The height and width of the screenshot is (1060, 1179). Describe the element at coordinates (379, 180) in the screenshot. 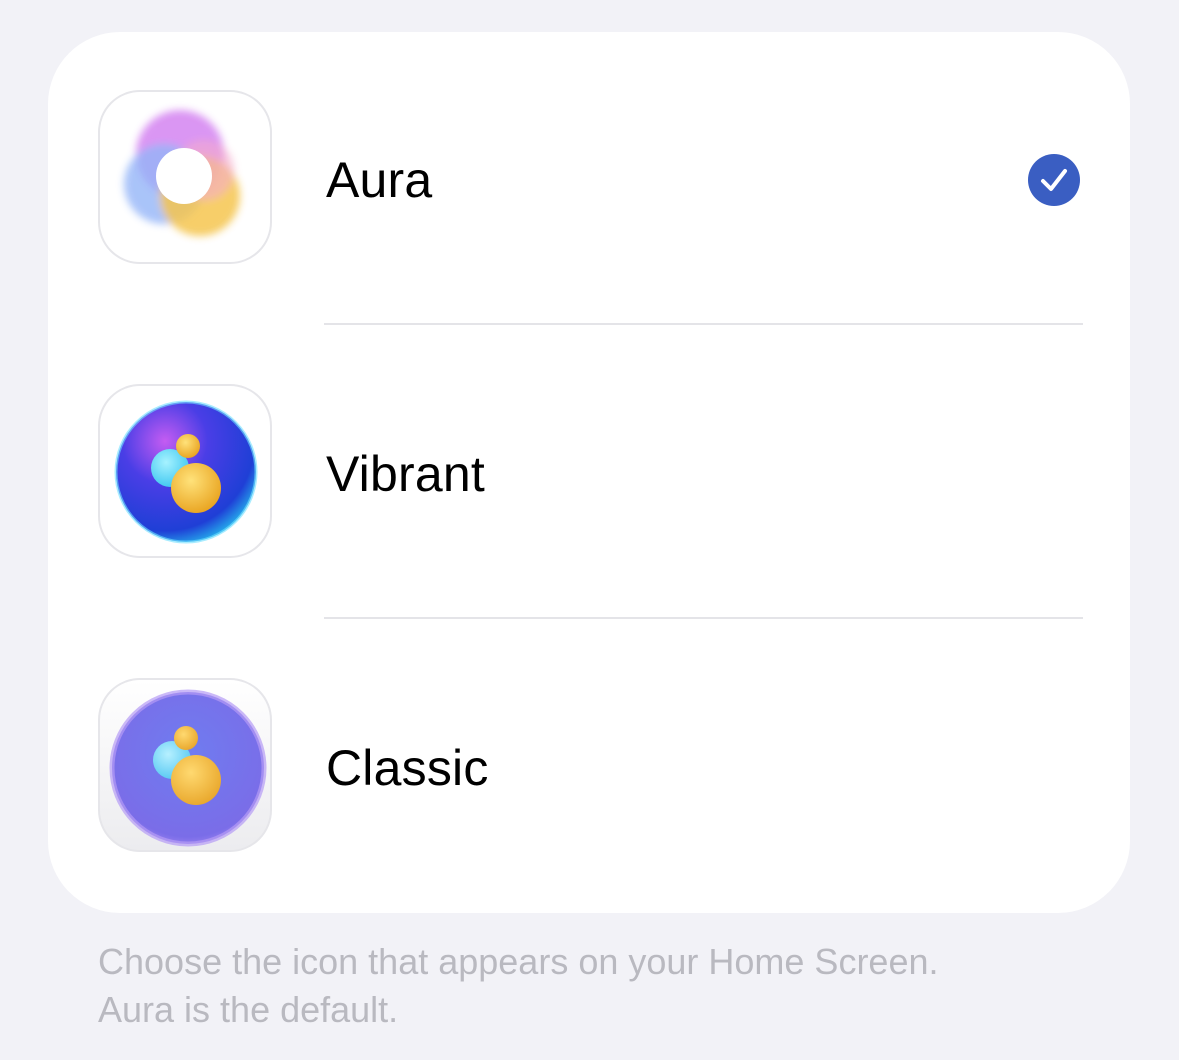

I see `option-label: Aura` at that location.